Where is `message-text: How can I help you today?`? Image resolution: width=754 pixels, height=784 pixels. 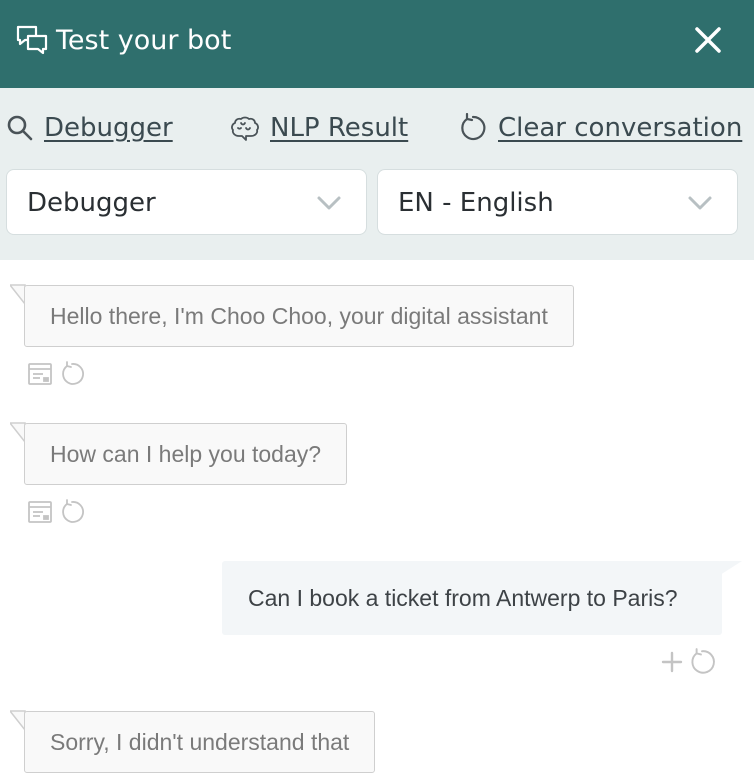
message-text: How can I help you today? is located at coordinates (186, 454).